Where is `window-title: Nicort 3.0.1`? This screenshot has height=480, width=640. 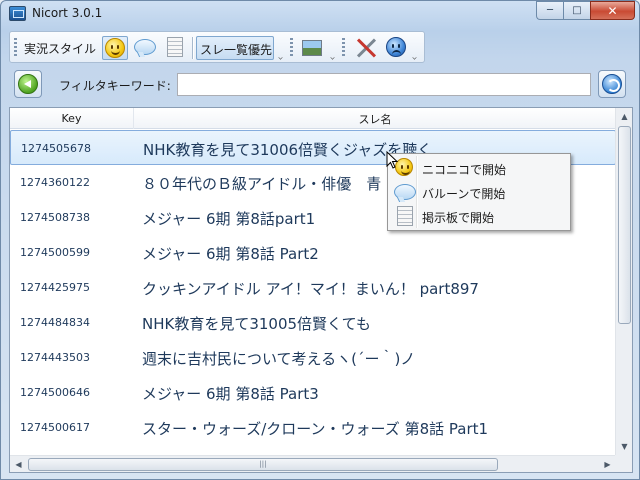
window-title: Nicort 3.0.1 is located at coordinates (67, 13).